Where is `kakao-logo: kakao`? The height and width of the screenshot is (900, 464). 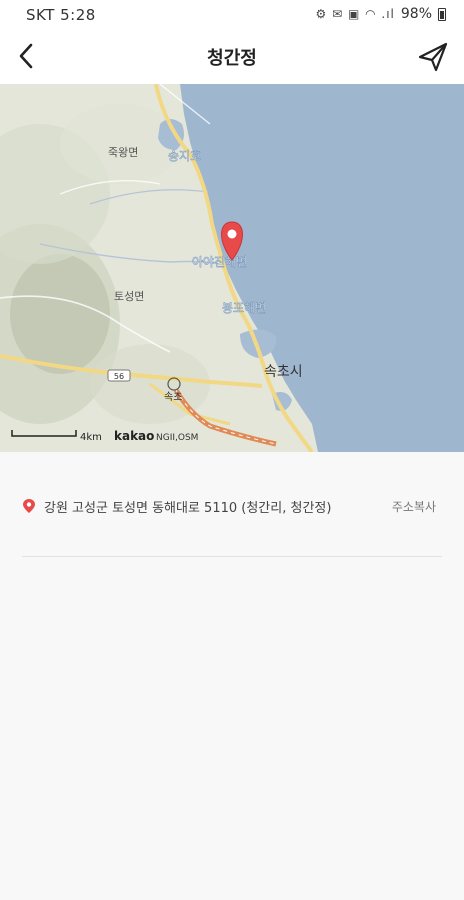
kakao-logo: kakao is located at coordinates (134, 436).